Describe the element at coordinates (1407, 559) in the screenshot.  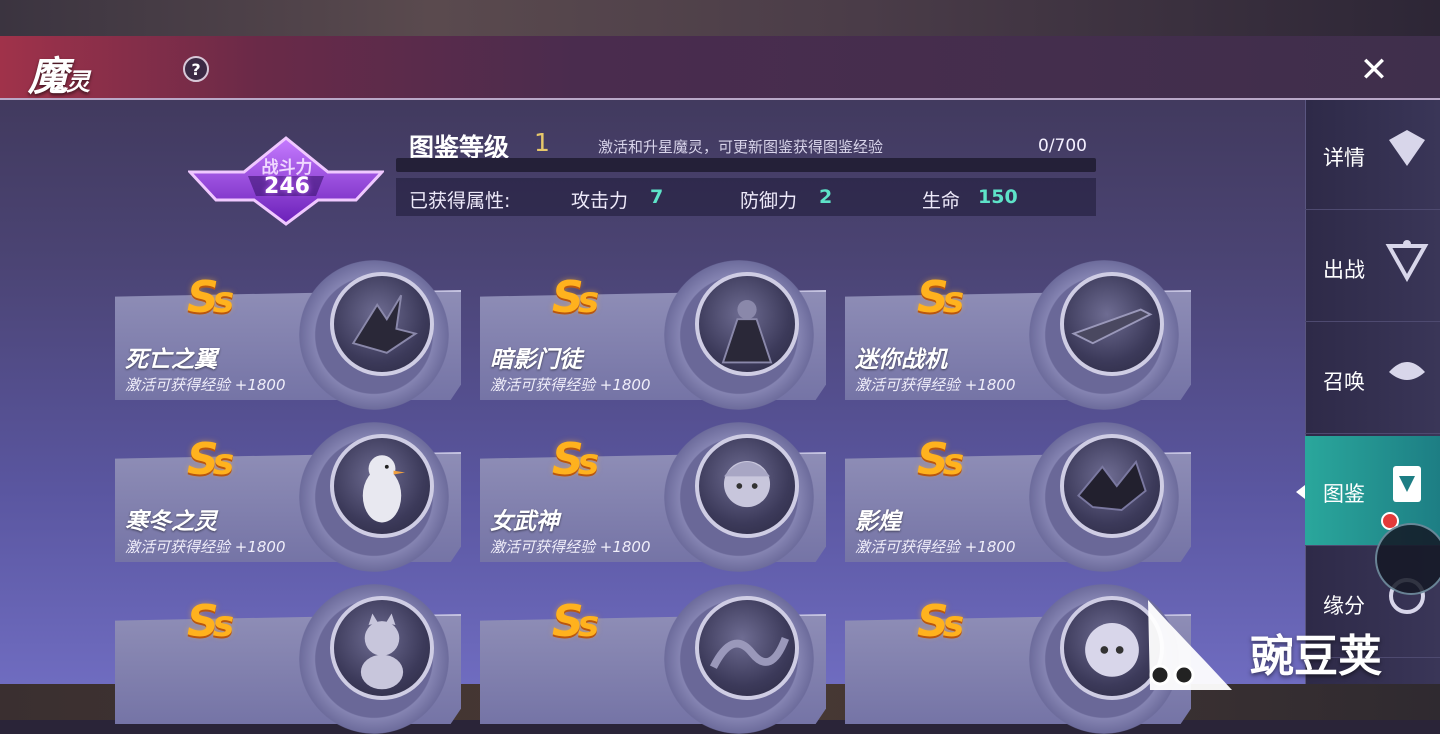
I see `floating-assist-button` at that location.